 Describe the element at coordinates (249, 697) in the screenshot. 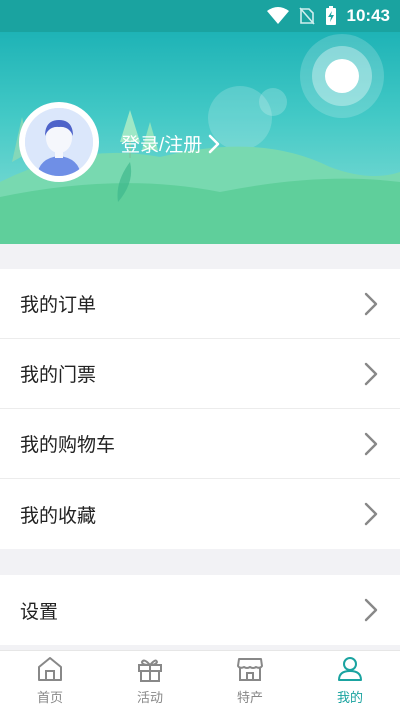

I see `tab-label: 特产` at that location.